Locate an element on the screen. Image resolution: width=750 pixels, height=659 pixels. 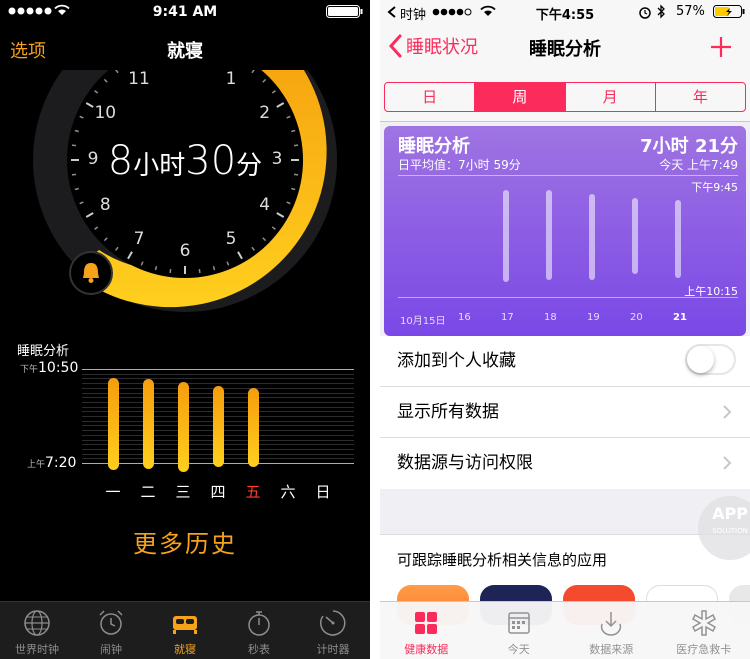
page-title: 就寝 is located at coordinates (185, 51).